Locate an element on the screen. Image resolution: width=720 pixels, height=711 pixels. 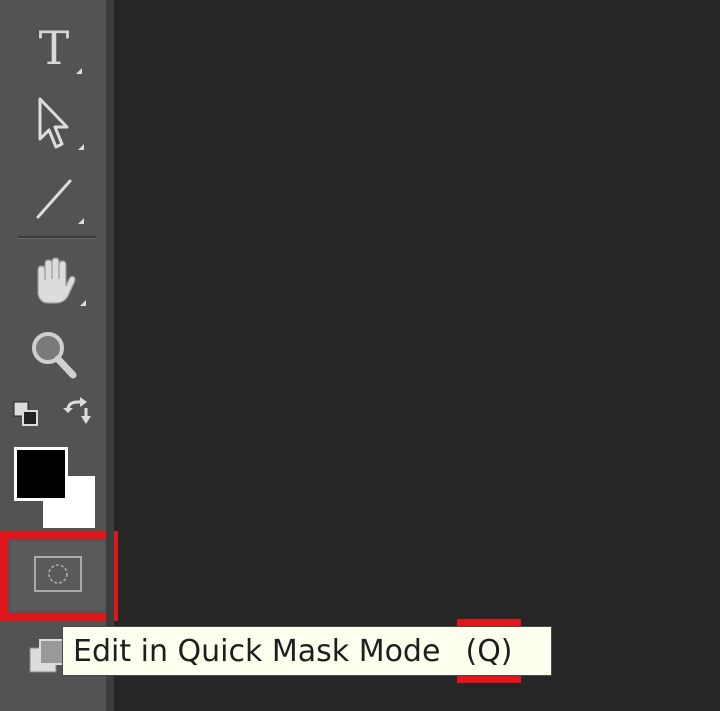
line-tool-button is located at coordinates (54, 199).